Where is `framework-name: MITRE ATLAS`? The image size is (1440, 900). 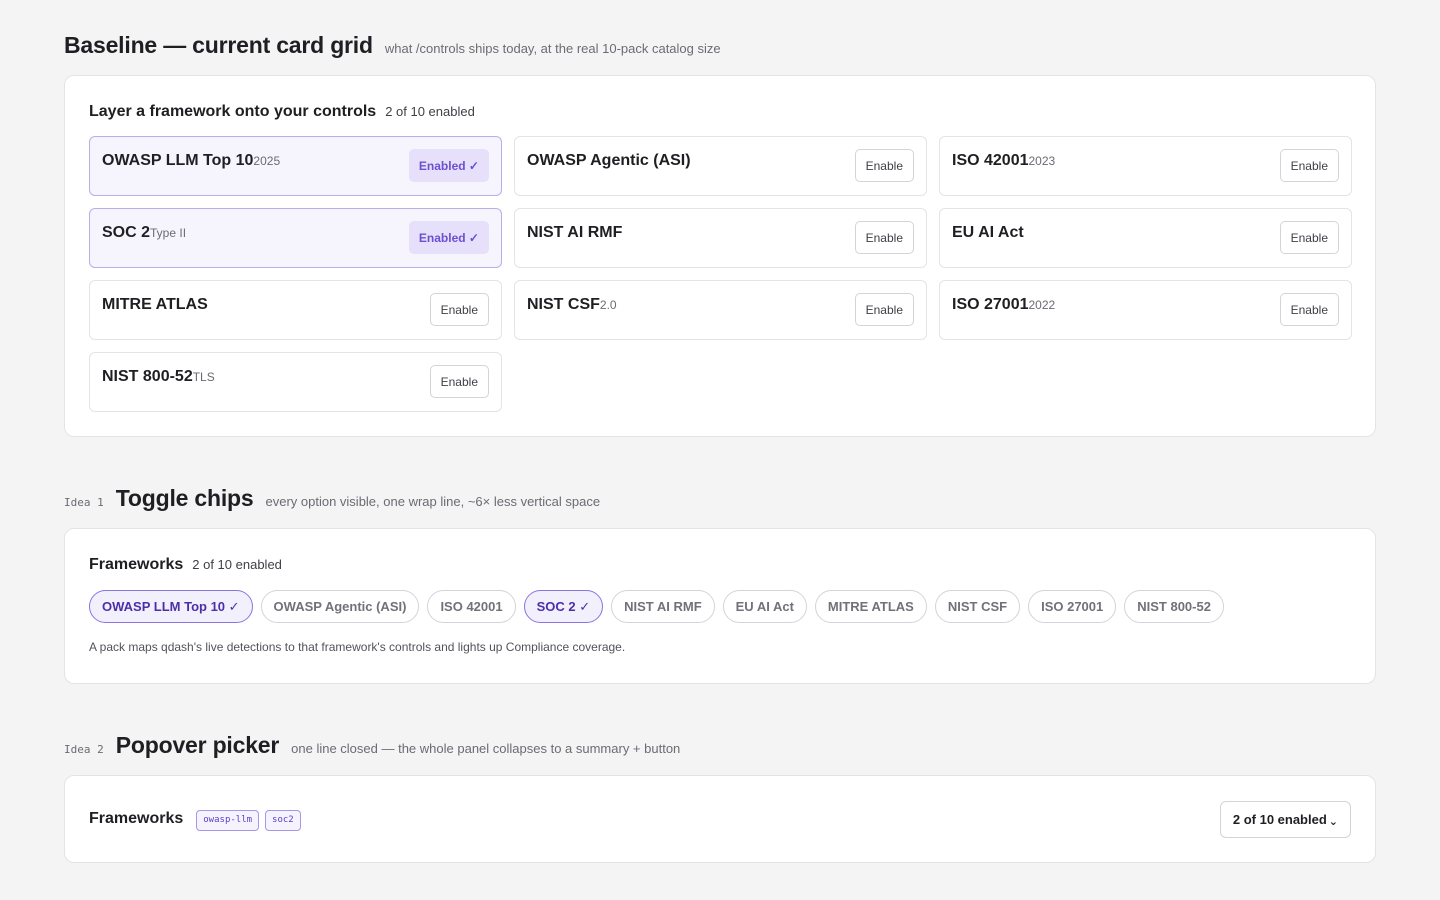 framework-name: MITRE ATLAS is located at coordinates (155, 305).